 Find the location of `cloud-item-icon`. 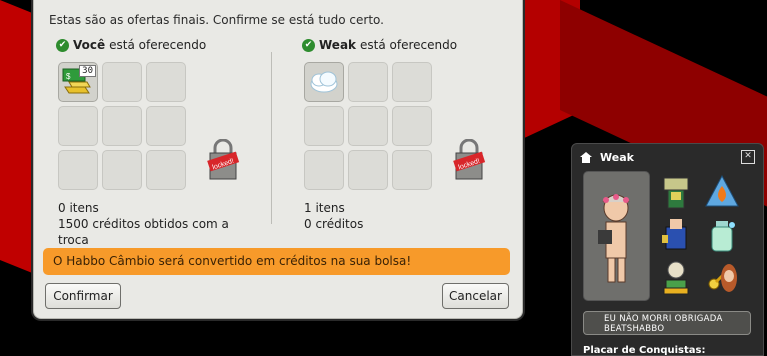

cloud-item-icon is located at coordinates (324, 82).